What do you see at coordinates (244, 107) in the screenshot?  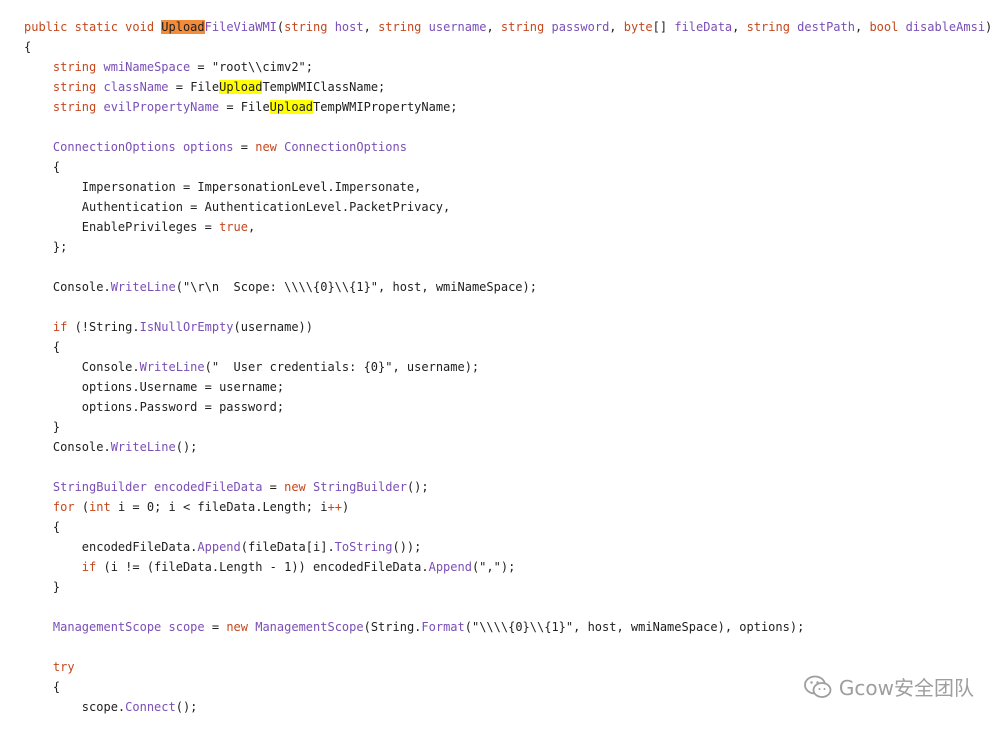 I see `code-token: = File` at bounding box center [244, 107].